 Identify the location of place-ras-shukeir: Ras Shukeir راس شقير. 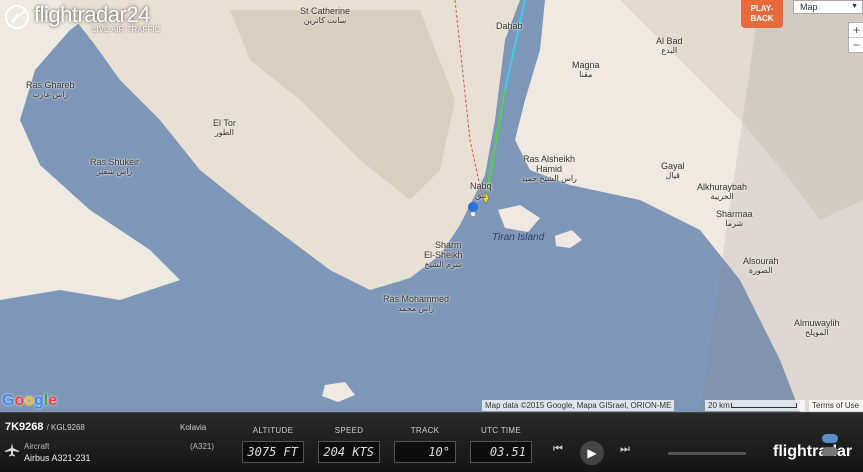
(115, 166).